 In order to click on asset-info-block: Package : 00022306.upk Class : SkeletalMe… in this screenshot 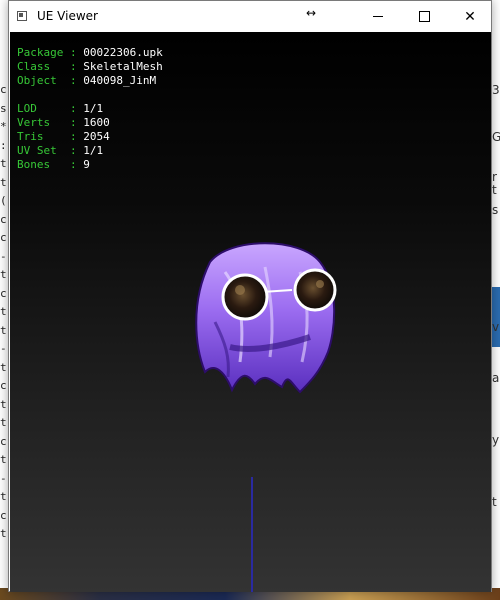, I will do `click(90, 67)`.